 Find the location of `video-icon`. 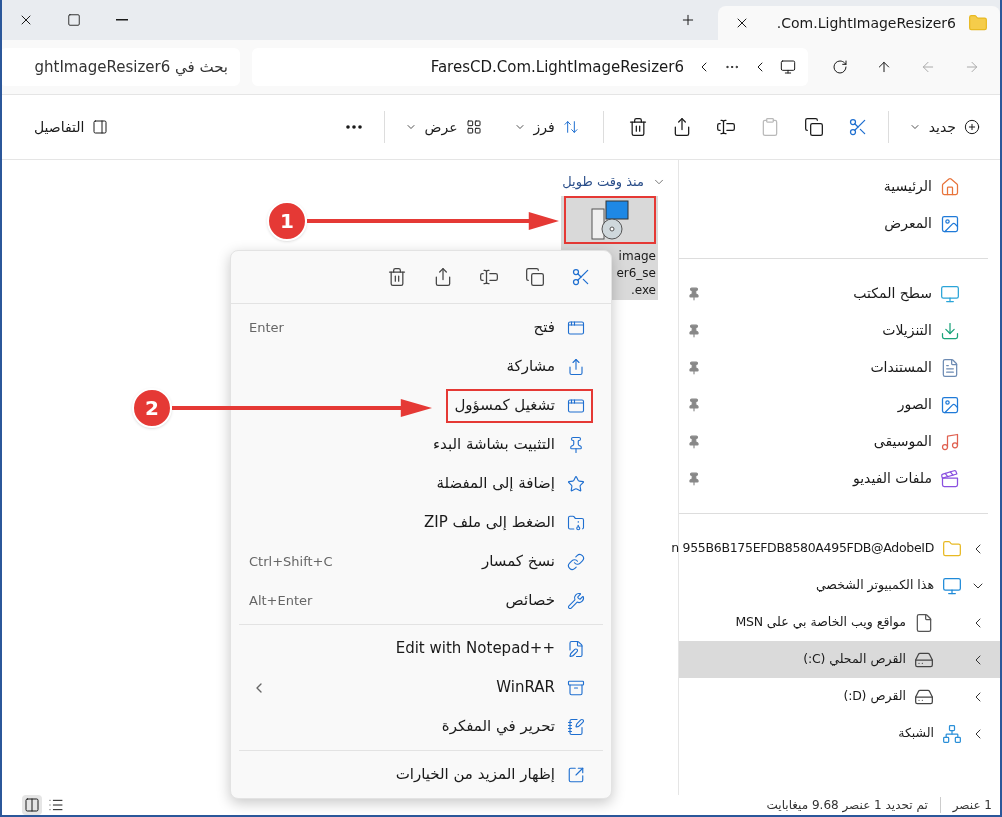

video-icon is located at coordinates (950, 478).